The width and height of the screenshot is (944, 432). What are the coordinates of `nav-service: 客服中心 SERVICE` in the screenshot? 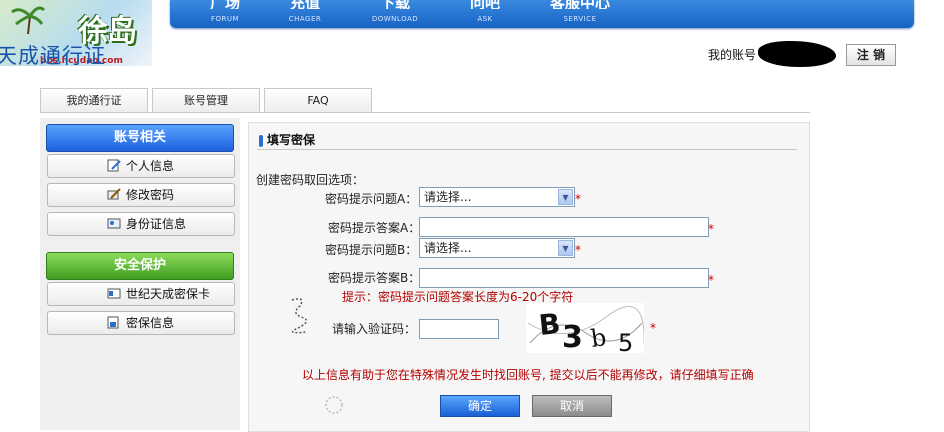 It's located at (580, 11).